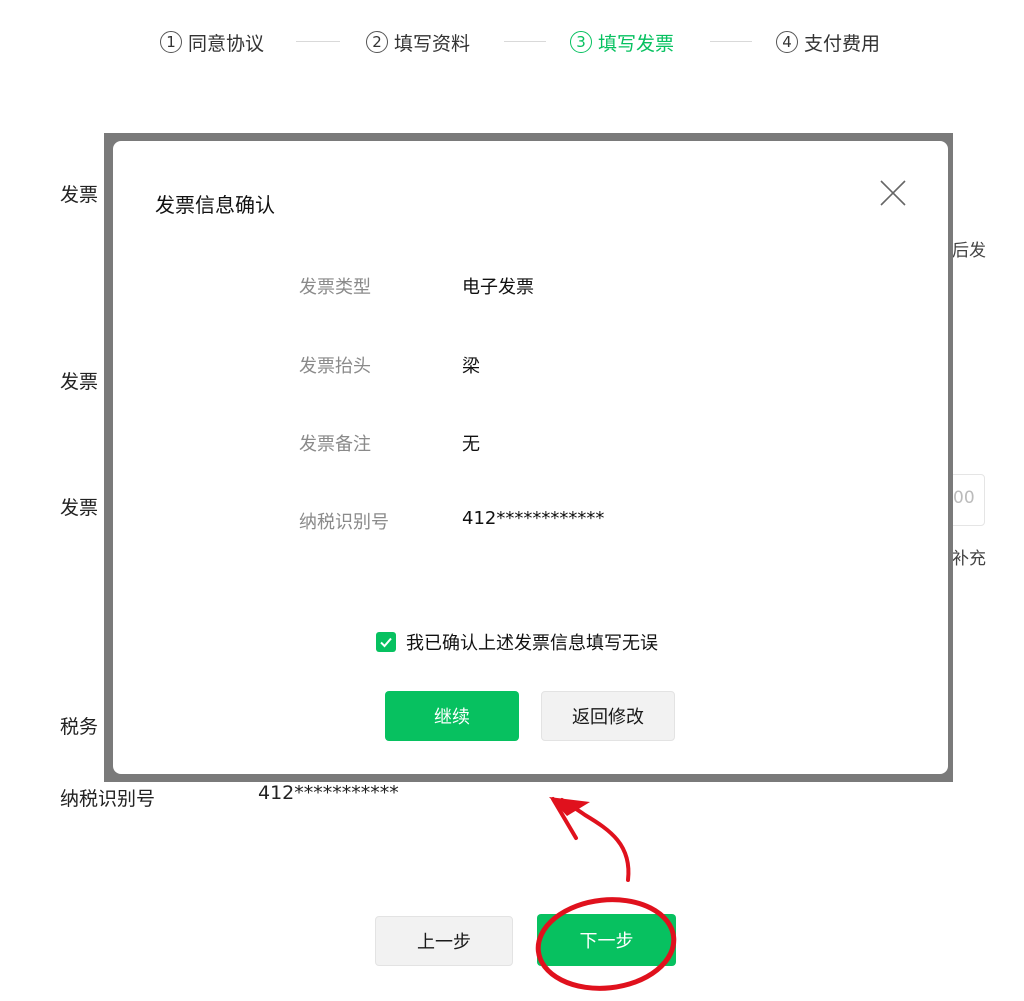 This screenshot has width=1024, height=1001. Describe the element at coordinates (964, 498) in the screenshot. I see `note-input-fragment: 00` at that location.